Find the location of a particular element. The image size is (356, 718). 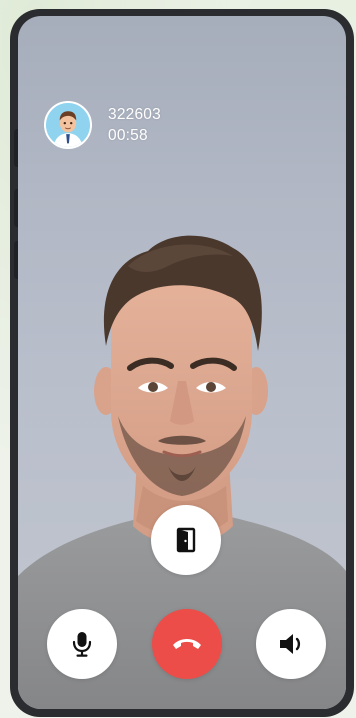

speaker-button is located at coordinates (291, 644).